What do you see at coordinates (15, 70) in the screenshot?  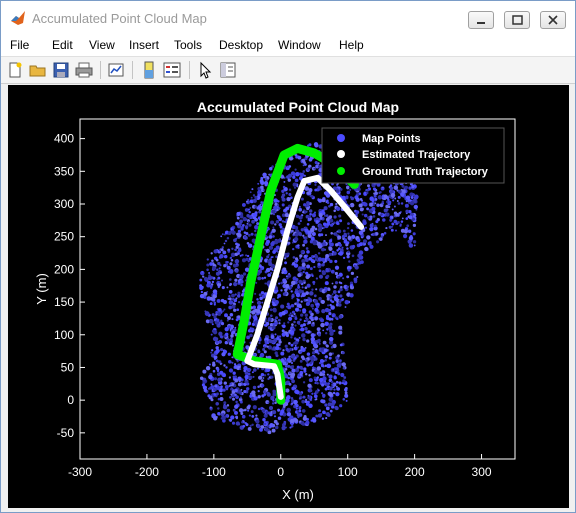 I see `new-figure-icon` at bounding box center [15, 70].